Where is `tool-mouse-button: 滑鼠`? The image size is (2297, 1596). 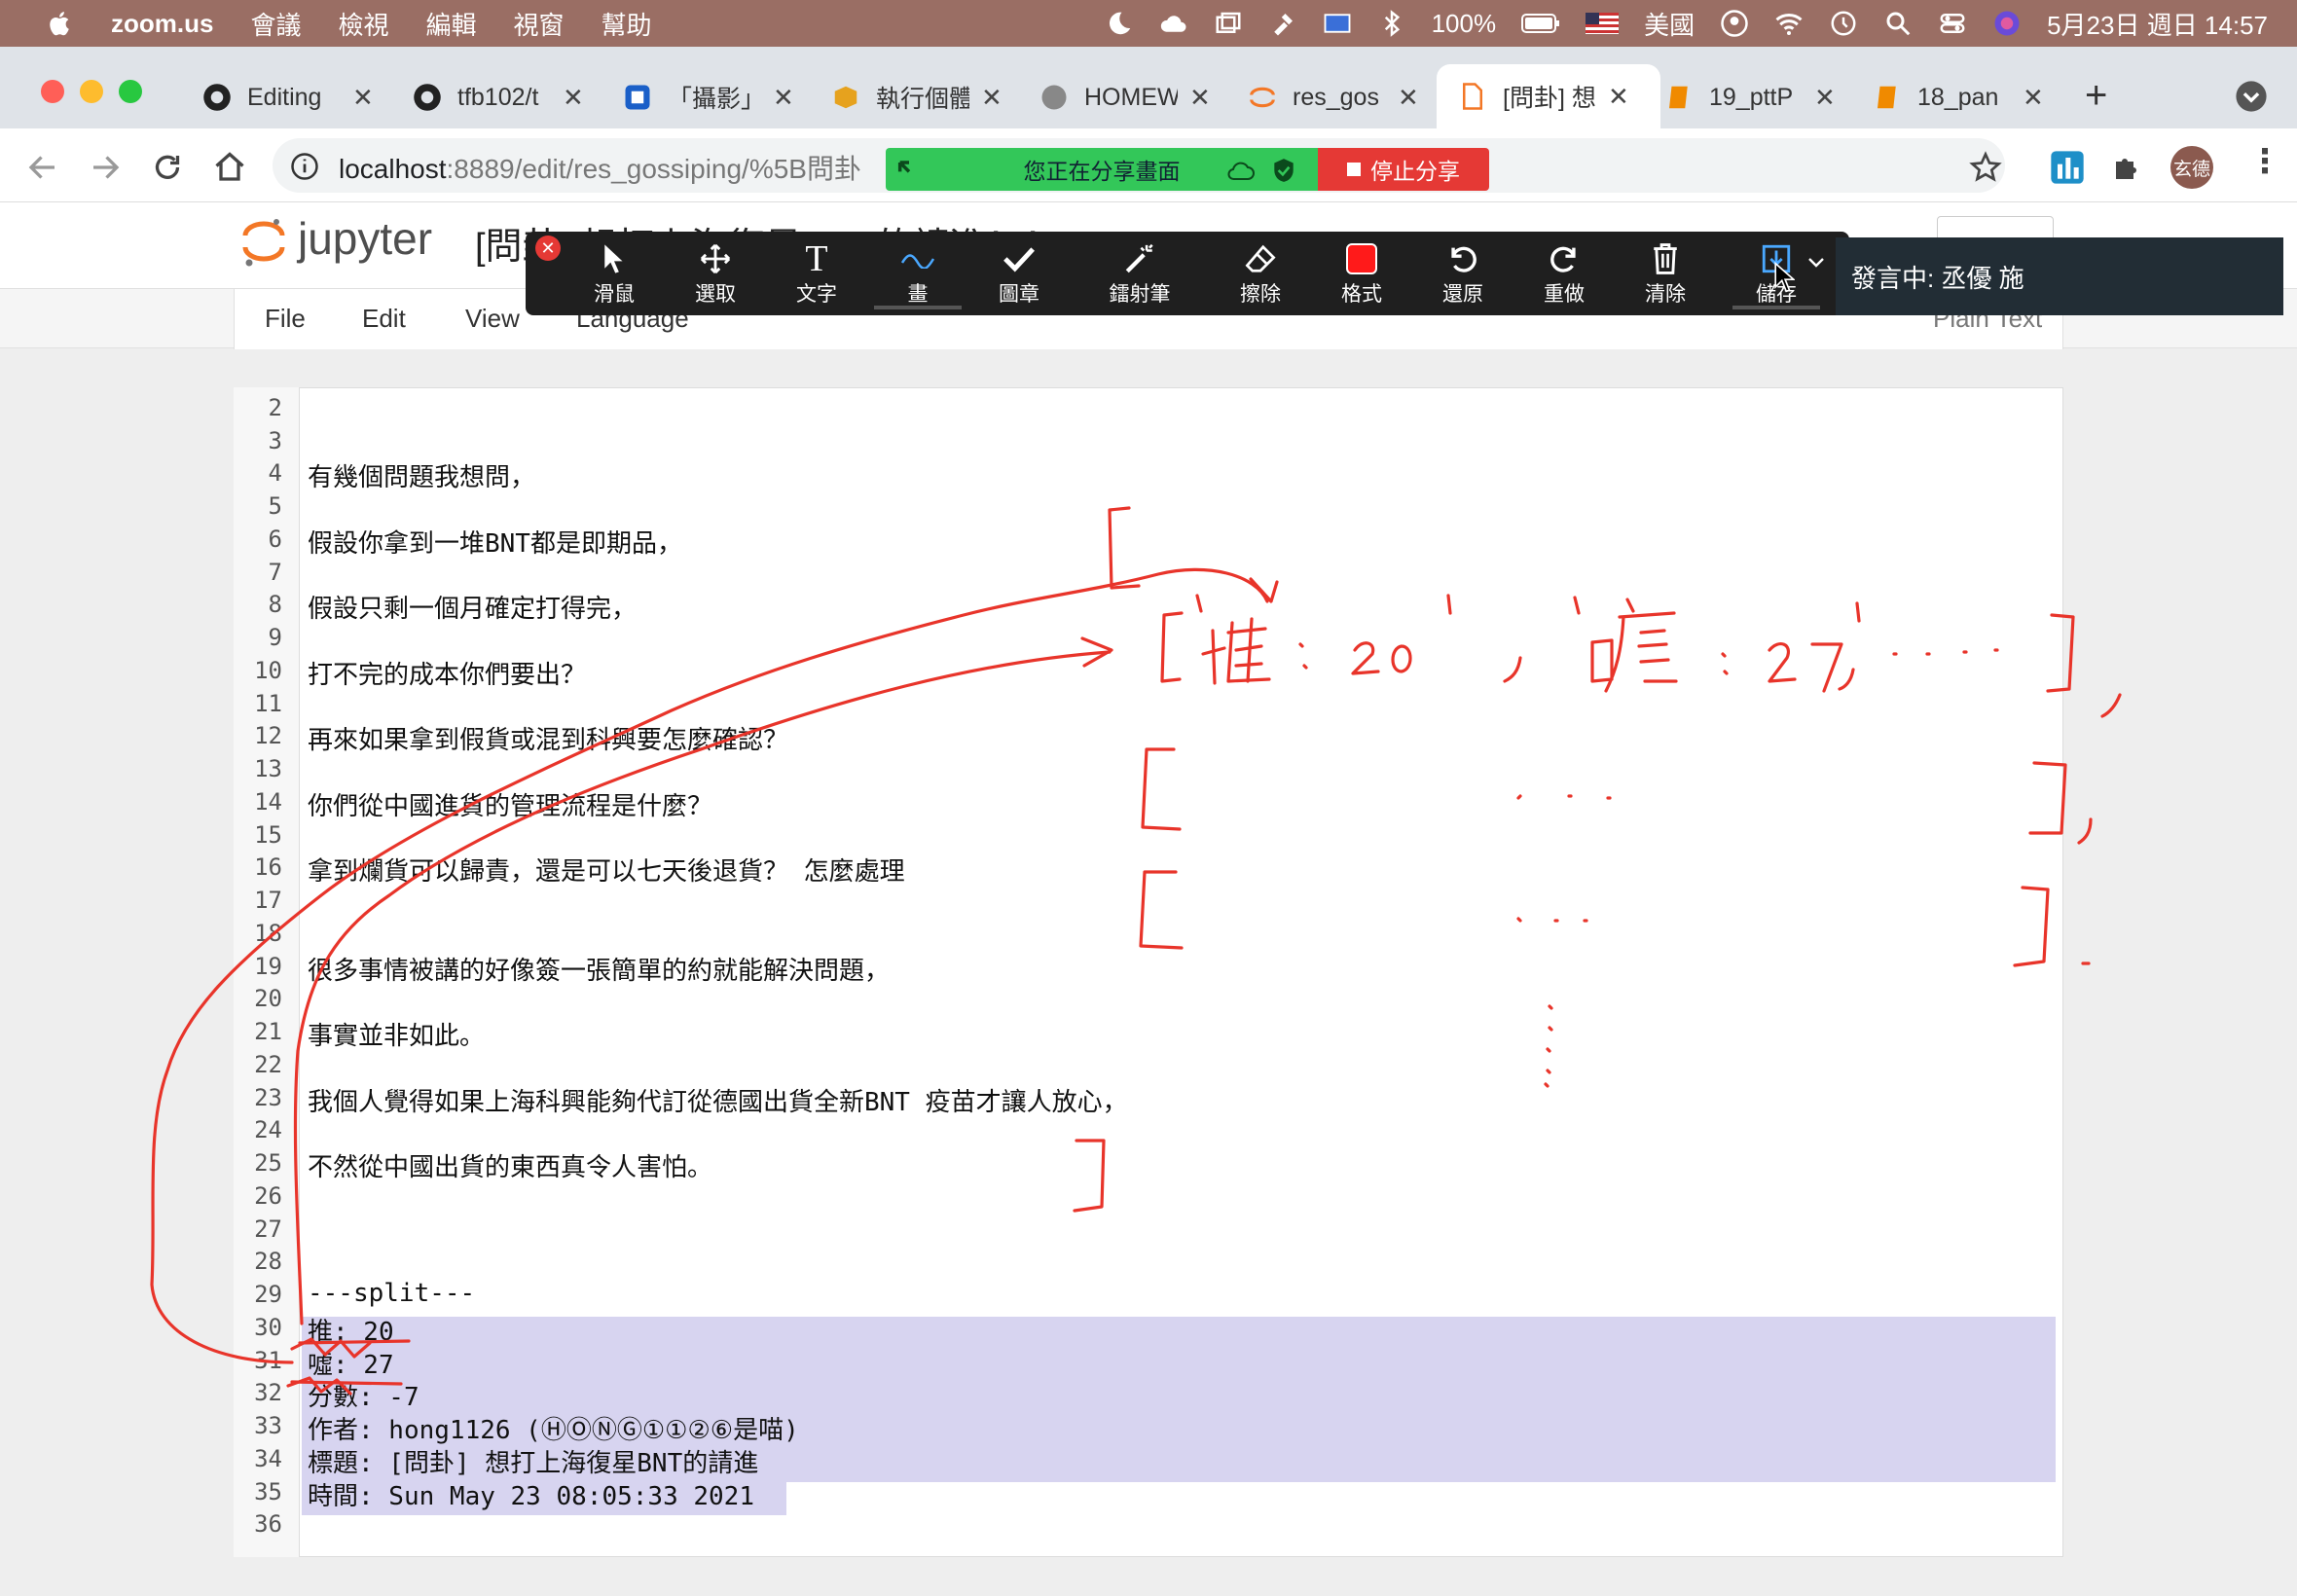
tool-mouse-button: 滑鼠 is located at coordinates (614, 274).